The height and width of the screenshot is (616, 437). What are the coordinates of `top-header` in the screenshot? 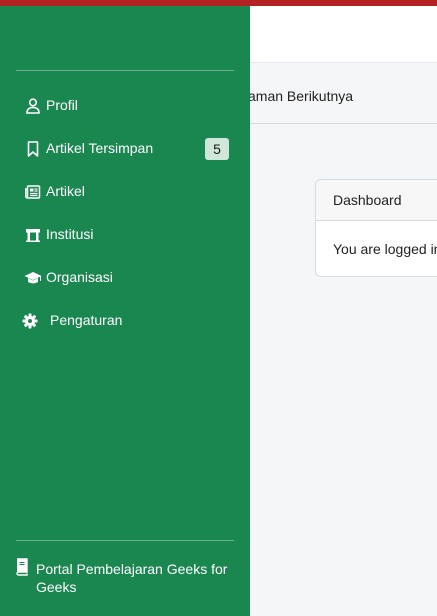 It's located at (343, 34).